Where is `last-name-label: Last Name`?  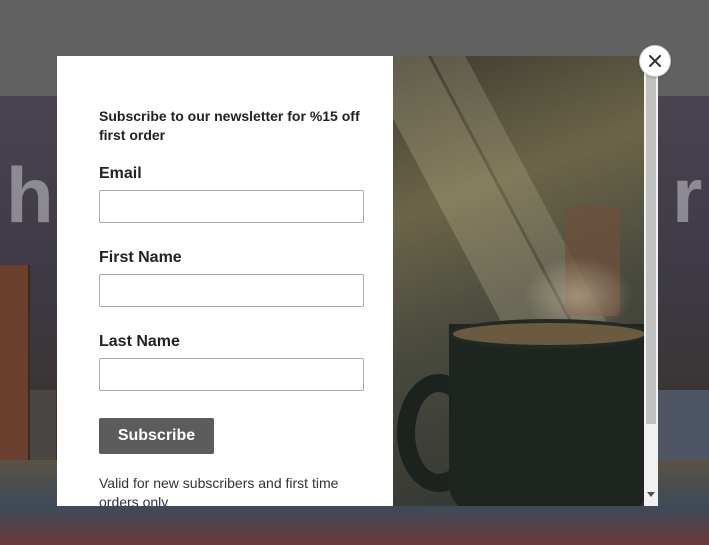 last-name-label: Last Name is located at coordinates (139, 341).